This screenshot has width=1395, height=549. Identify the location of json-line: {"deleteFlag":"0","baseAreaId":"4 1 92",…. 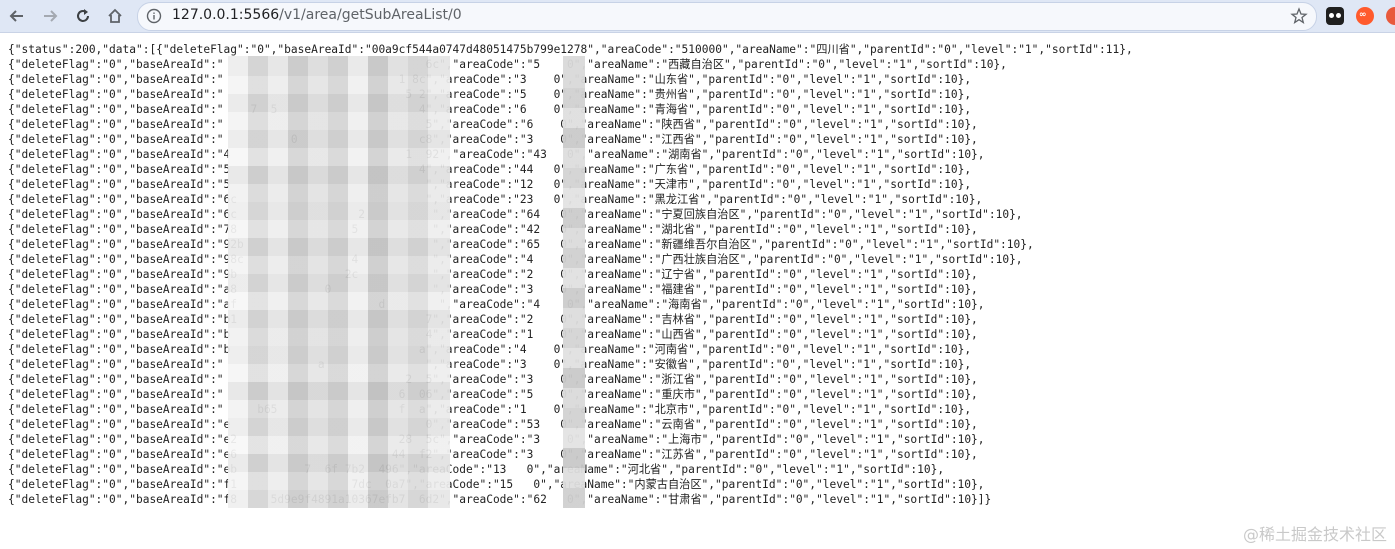
(496, 154).